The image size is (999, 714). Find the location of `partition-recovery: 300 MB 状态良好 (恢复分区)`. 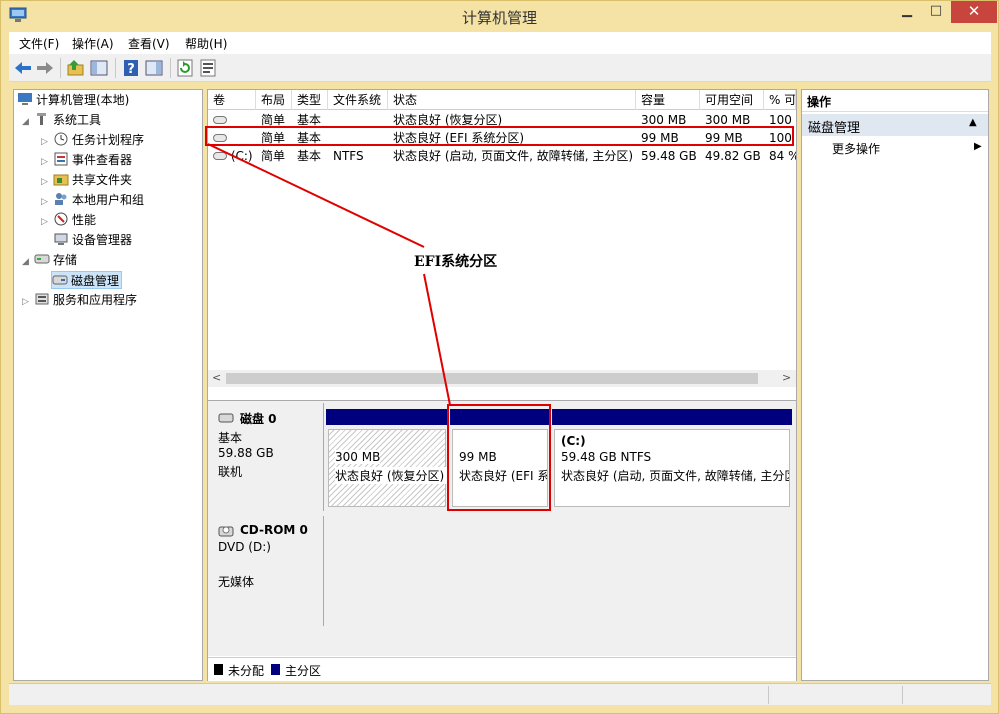

partition-recovery: 300 MB 状态良好 (恢复分区) is located at coordinates (387, 468).